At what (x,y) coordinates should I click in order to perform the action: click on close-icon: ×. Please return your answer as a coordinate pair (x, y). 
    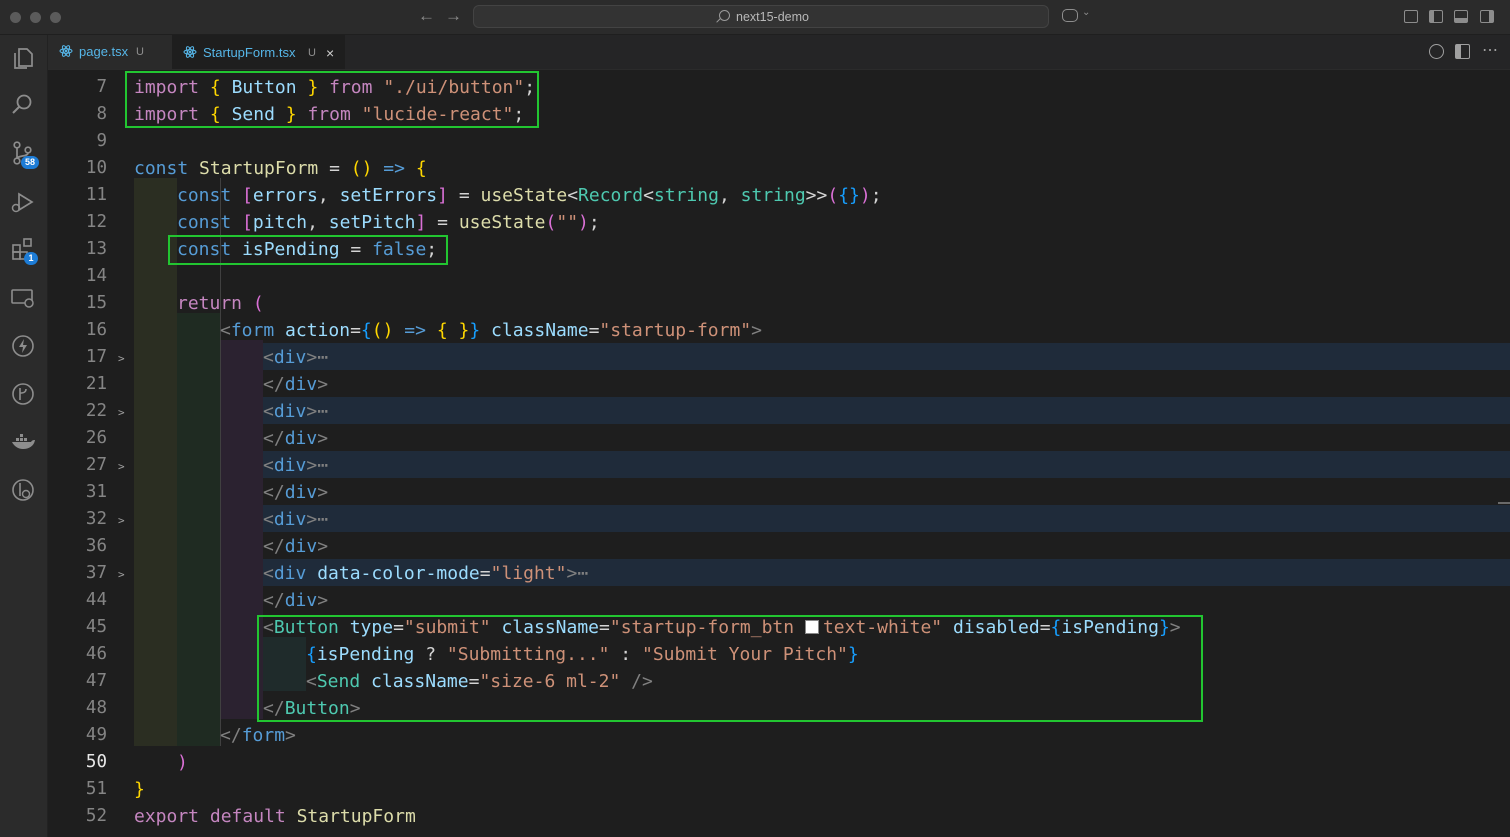
    Looking at the image, I should click on (330, 53).